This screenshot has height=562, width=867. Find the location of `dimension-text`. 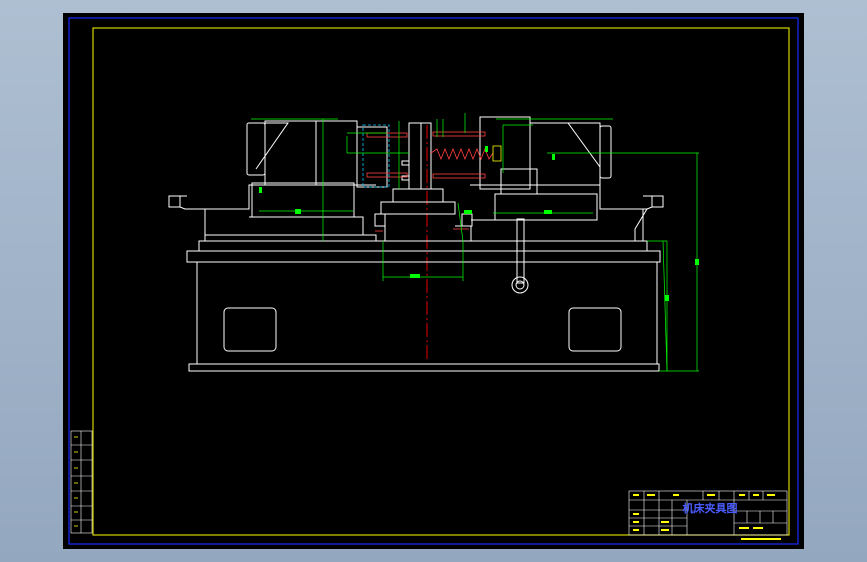

dimension-text is located at coordinates (479, 223).